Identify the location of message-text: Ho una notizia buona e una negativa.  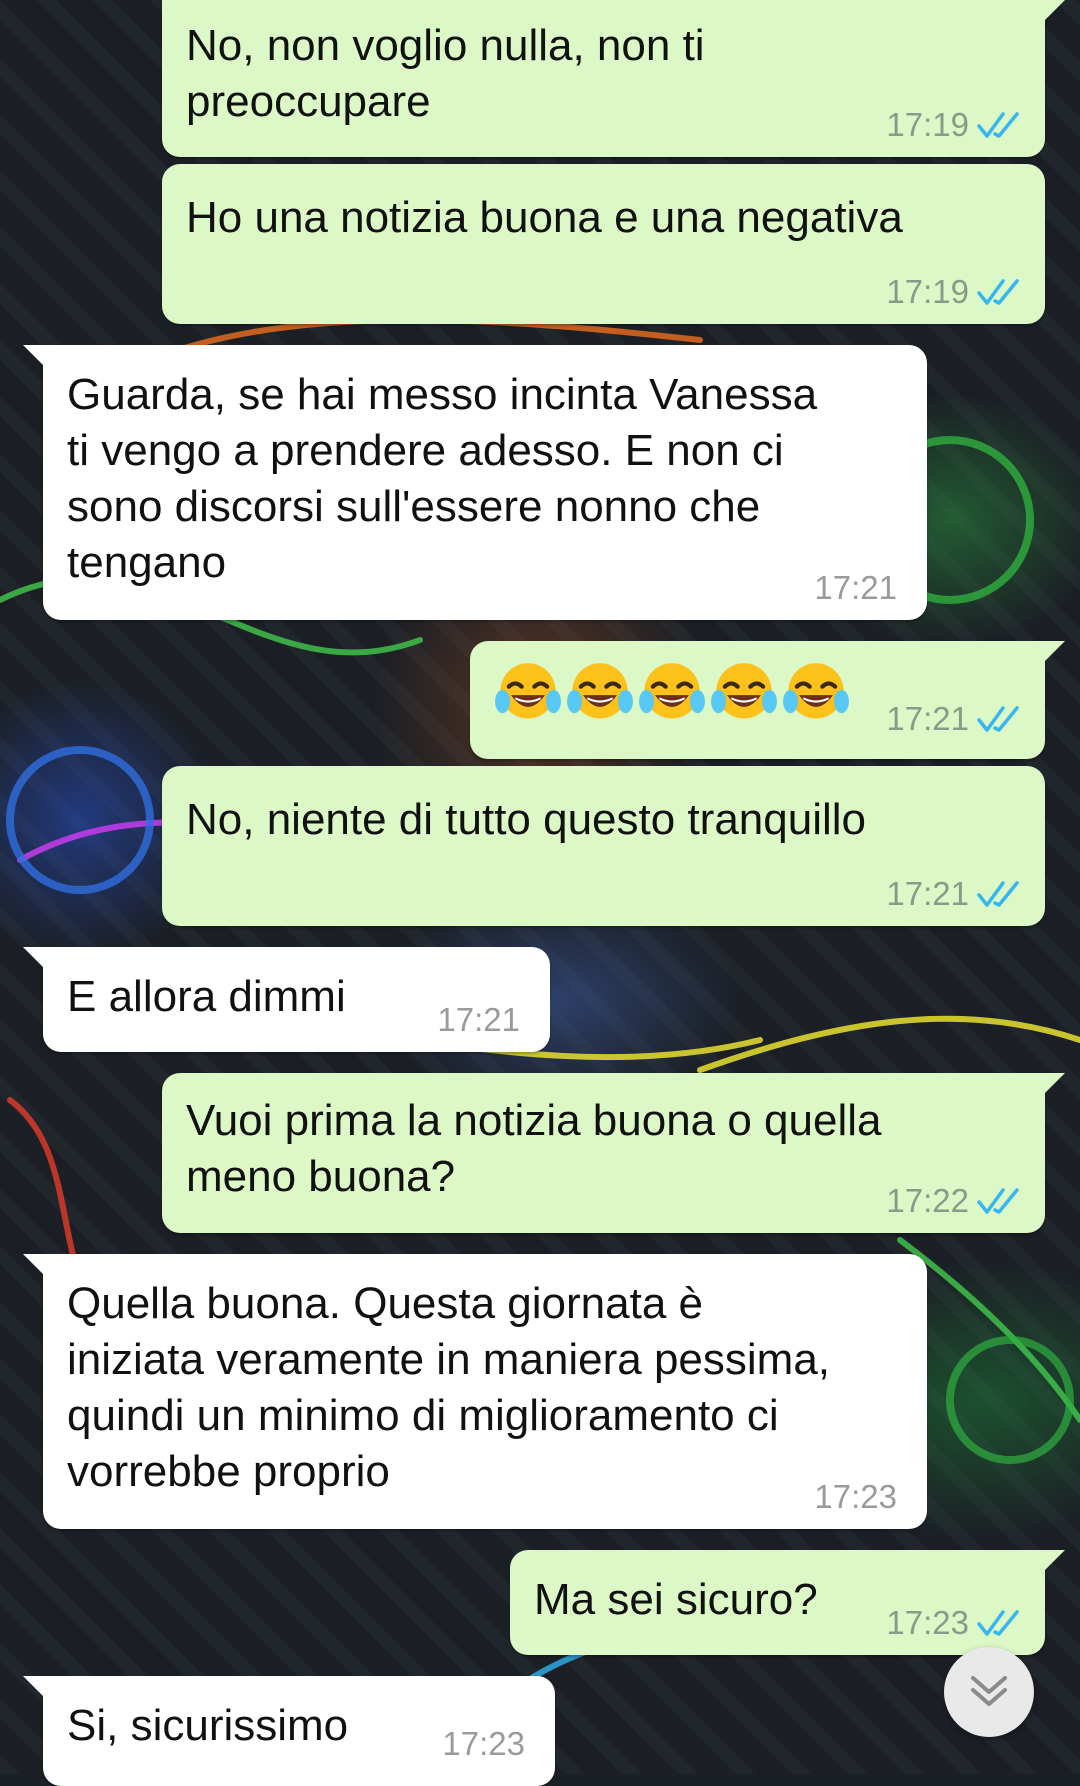
(544, 217).